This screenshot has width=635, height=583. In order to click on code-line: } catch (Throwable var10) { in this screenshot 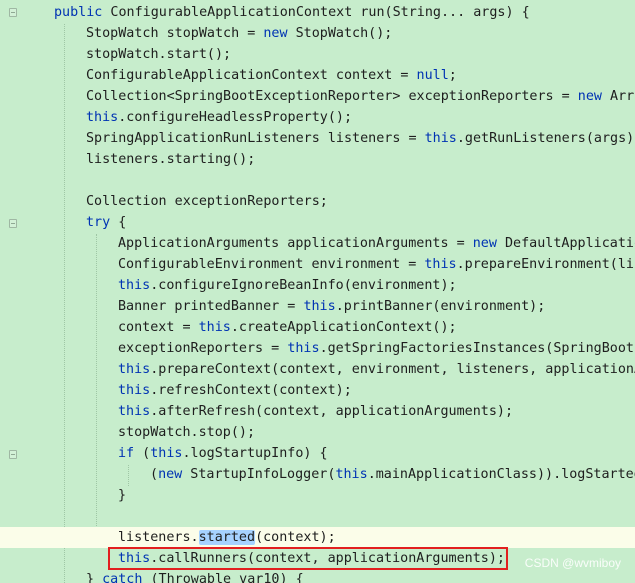, I will do `click(317, 576)`.